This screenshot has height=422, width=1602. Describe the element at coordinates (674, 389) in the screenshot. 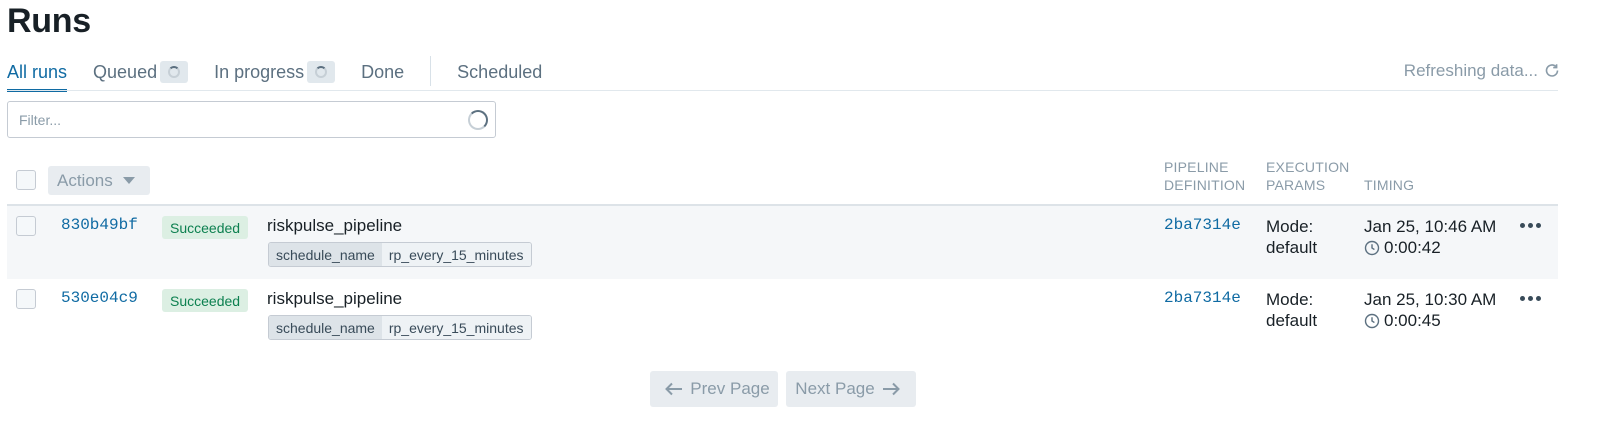

I see `arrow-left-icon` at that location.